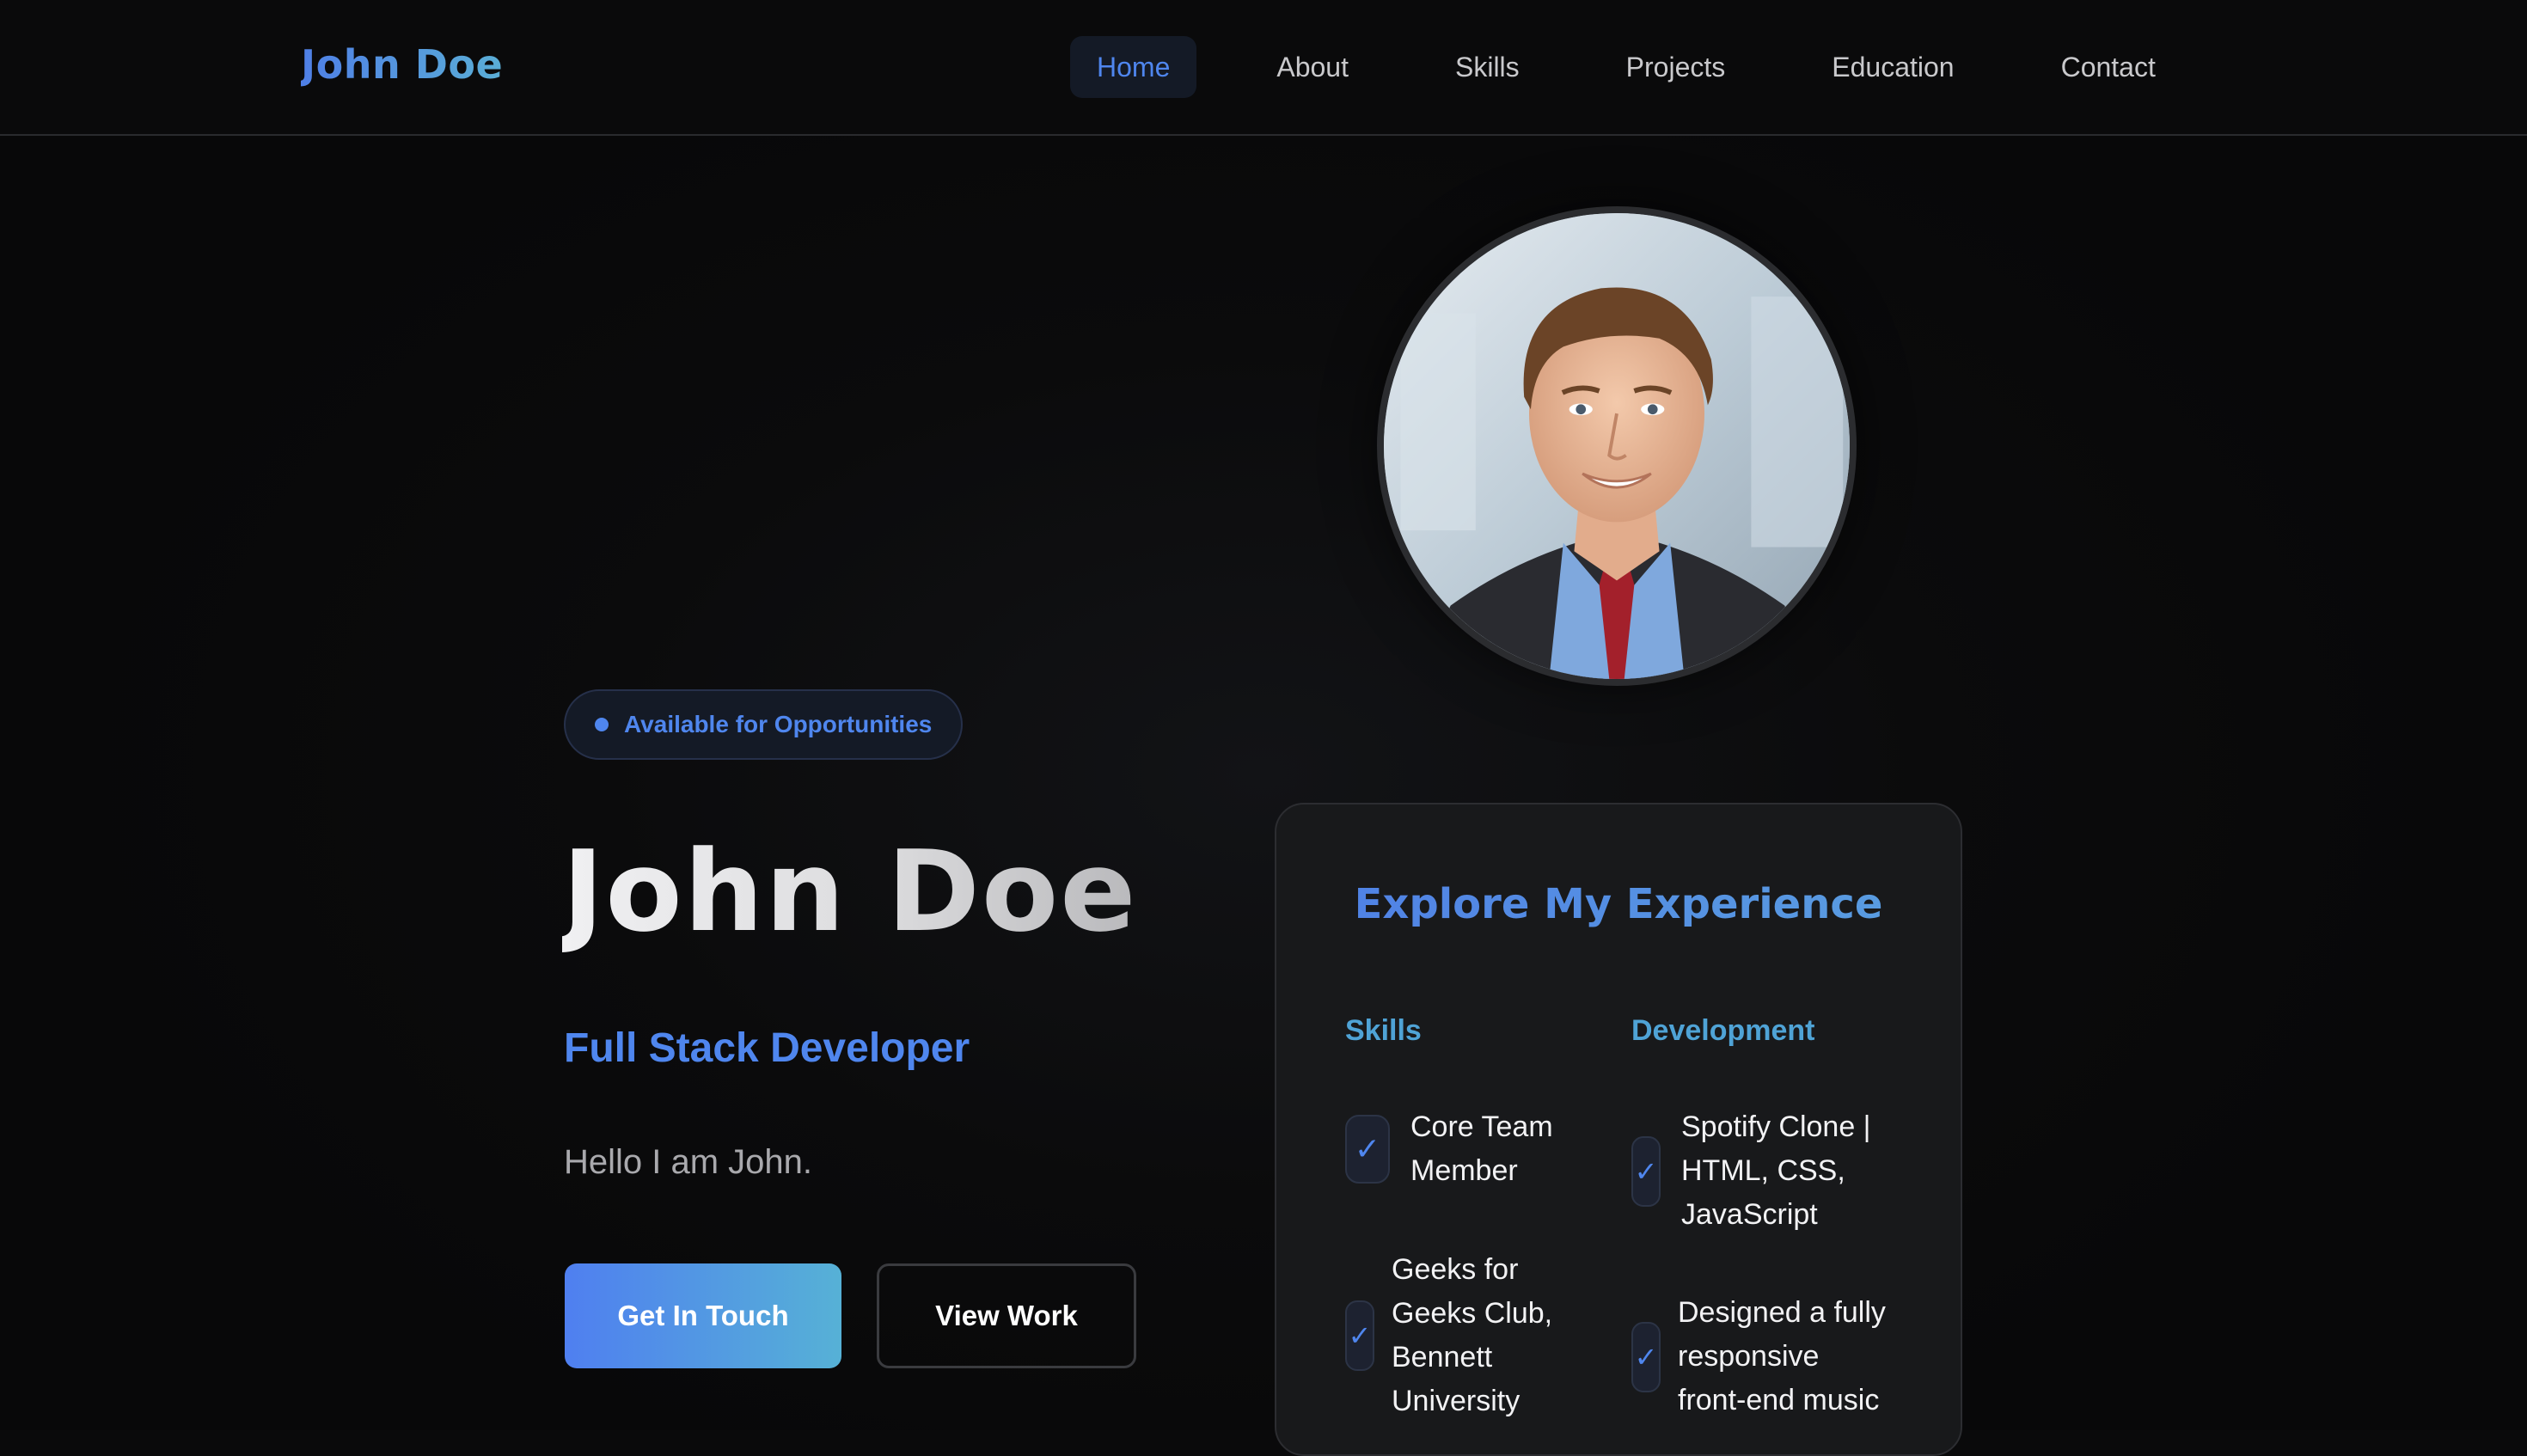 Image resolution: width=2527 pixels, height=1456 pixels. Describe the element at coordinates (1384, 1030) in the screenshot. I see `skills-column-heading: Skills` at that location.